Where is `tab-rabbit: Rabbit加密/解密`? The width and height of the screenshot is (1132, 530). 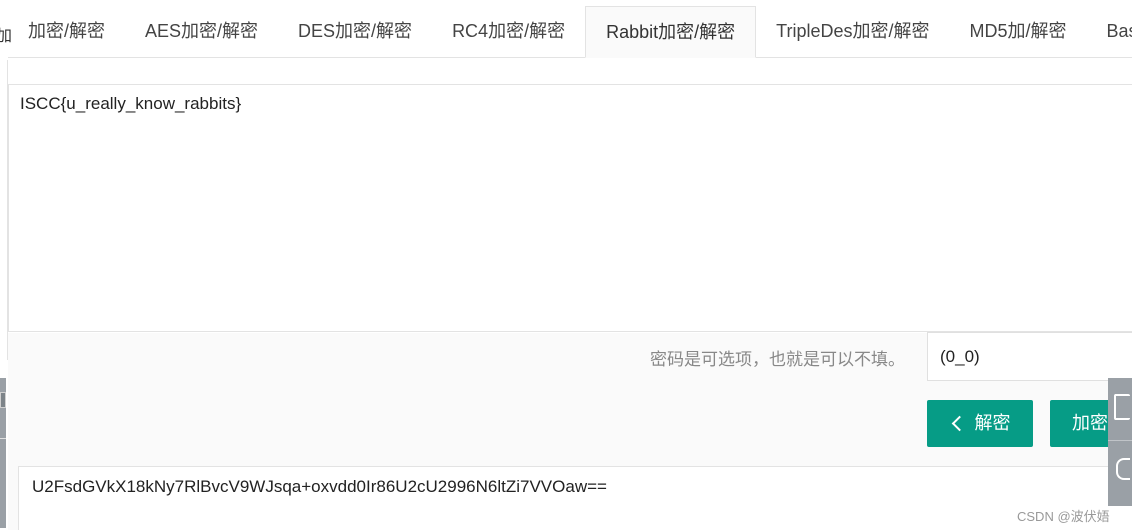
tab-rabbit: Rabbit加密/解密 is located at coordinates (671, 32).